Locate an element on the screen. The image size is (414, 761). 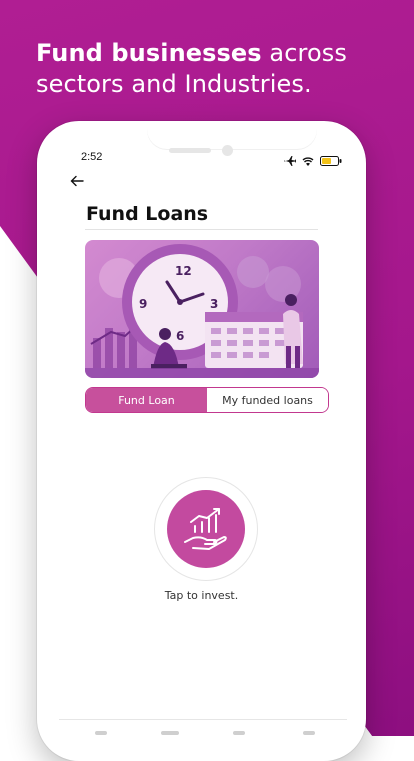
back-arrow-icon is located at coordinates (77, 181).